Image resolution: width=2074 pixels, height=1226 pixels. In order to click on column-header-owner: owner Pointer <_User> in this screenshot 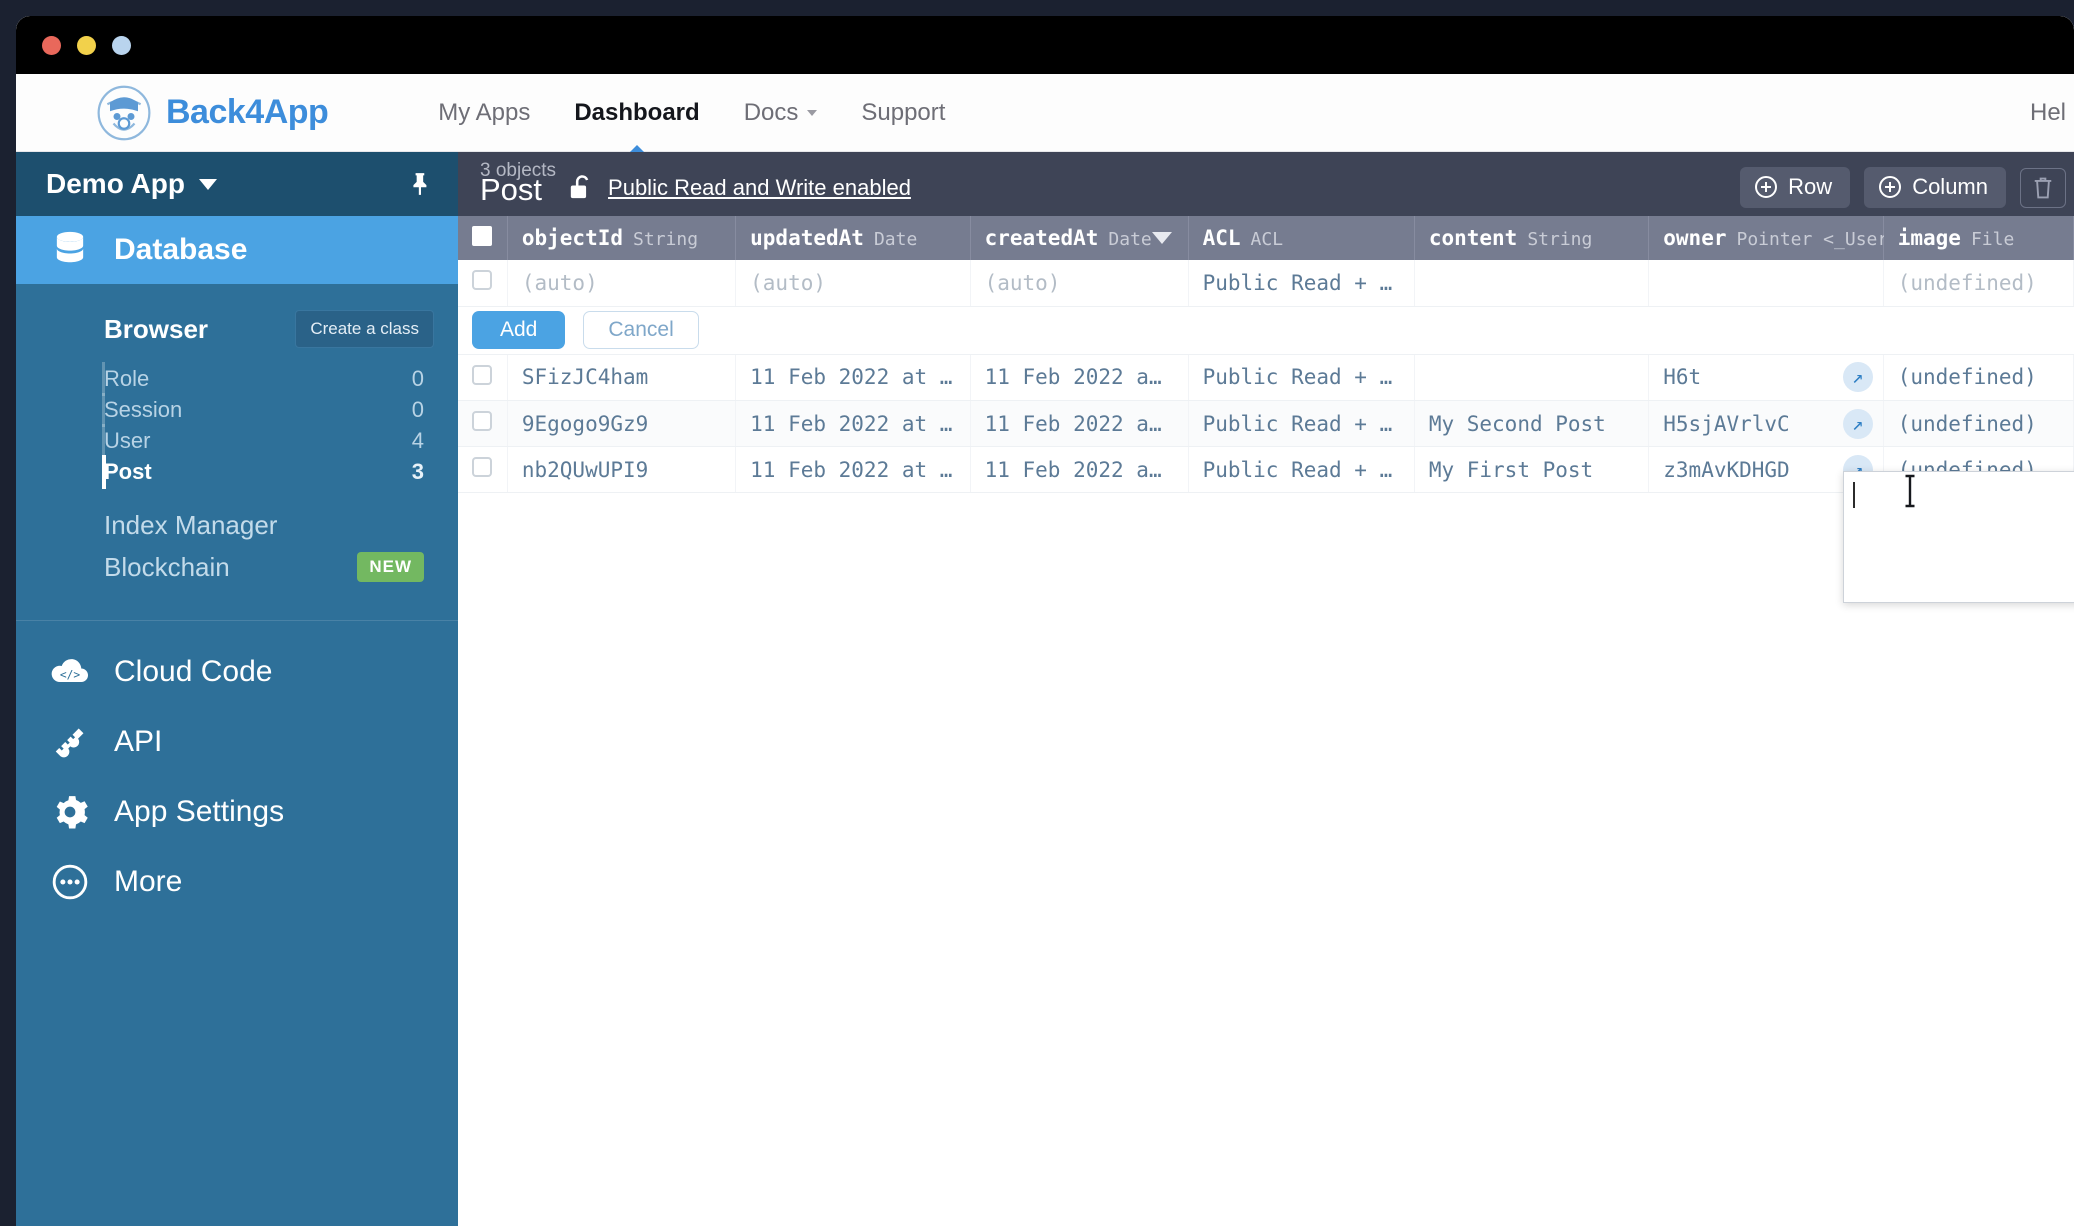, I will do `click(1773, 238)`.